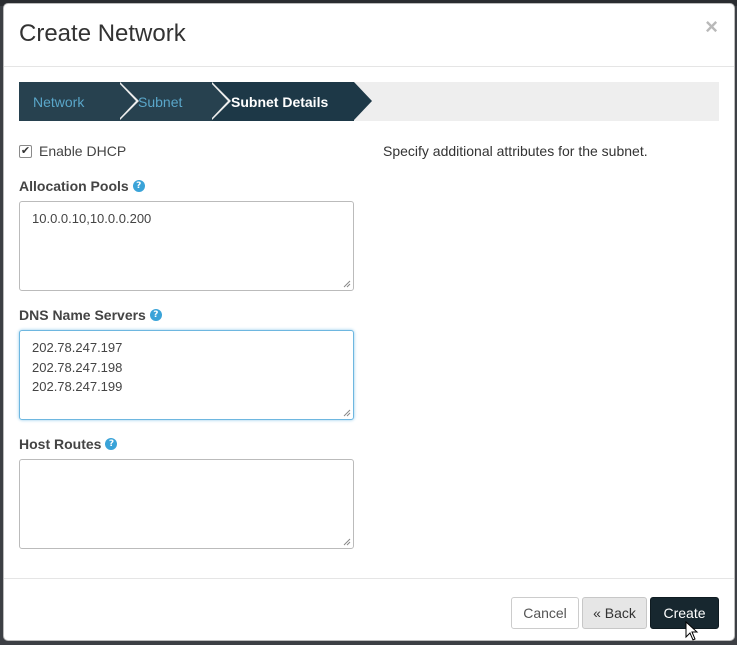  I want to click on wizard-step-label: Subnet, so click(160, 101).